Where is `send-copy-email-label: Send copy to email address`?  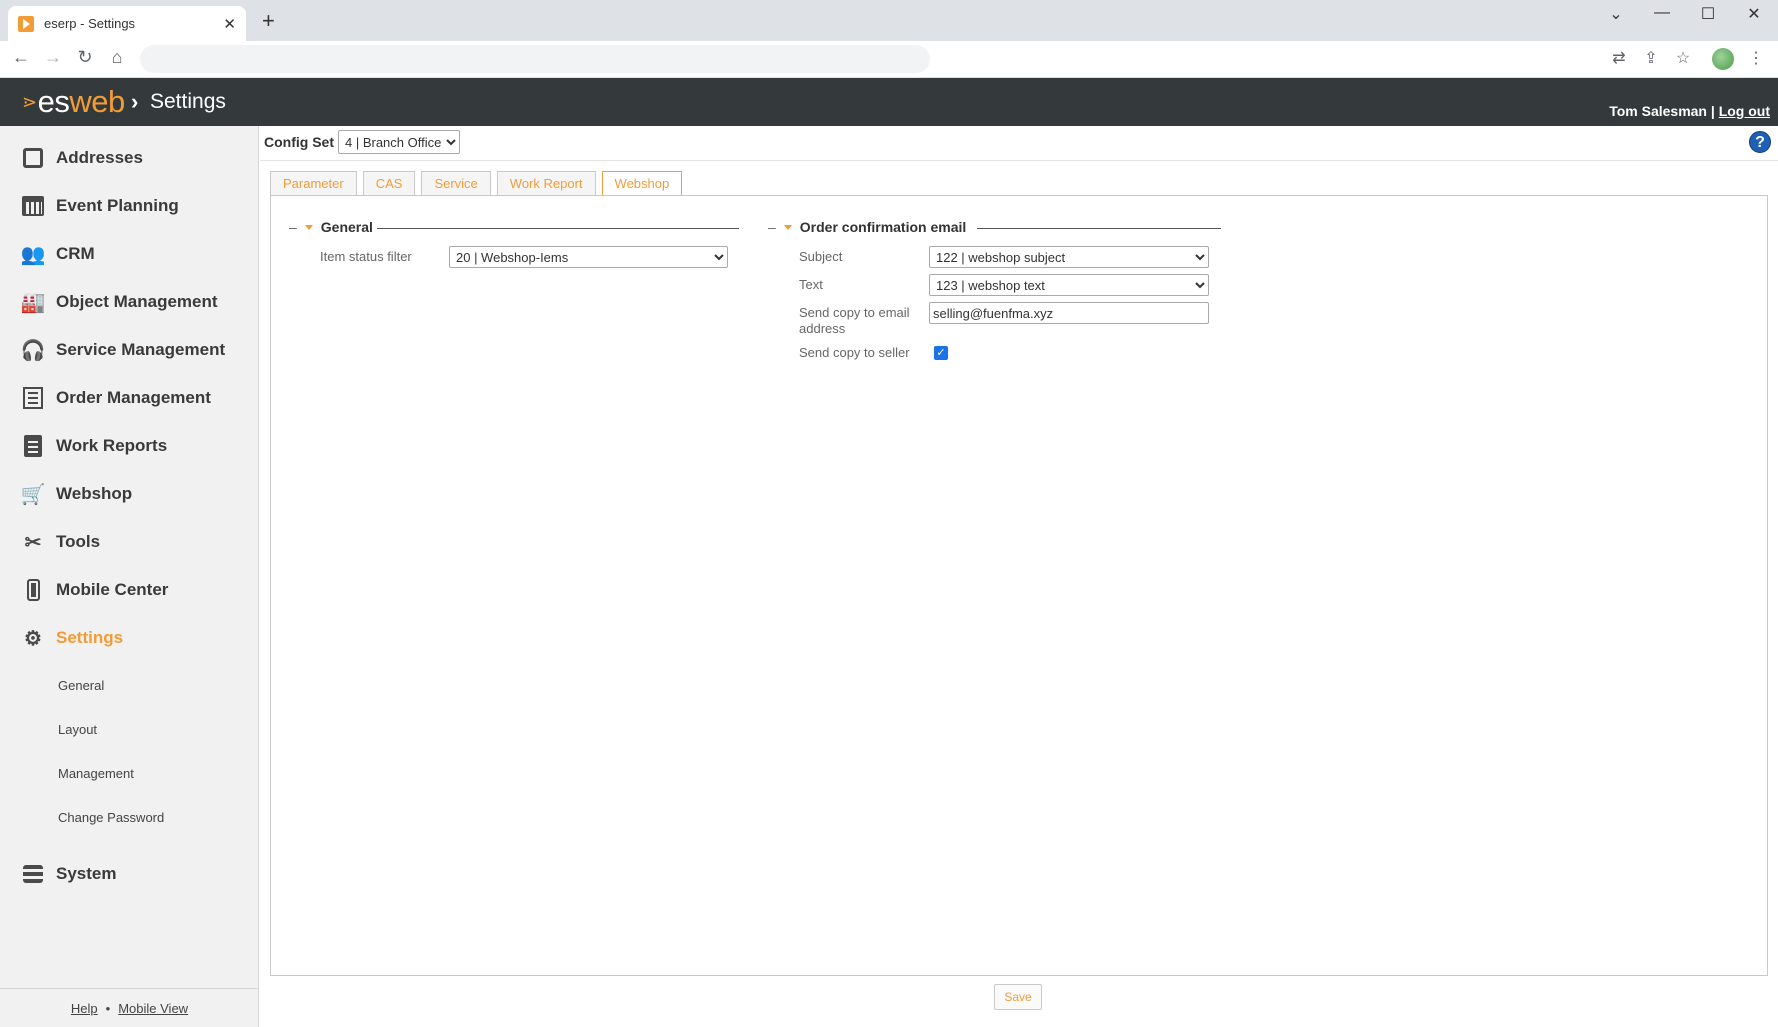
send-copy-email-label: Send copy to email address is located at coordinates (854, 320).